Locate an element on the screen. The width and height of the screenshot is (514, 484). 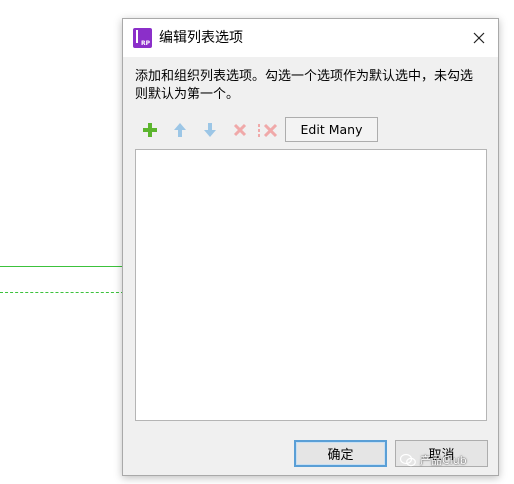
delete-option-button is located at coordinates (240, 130).